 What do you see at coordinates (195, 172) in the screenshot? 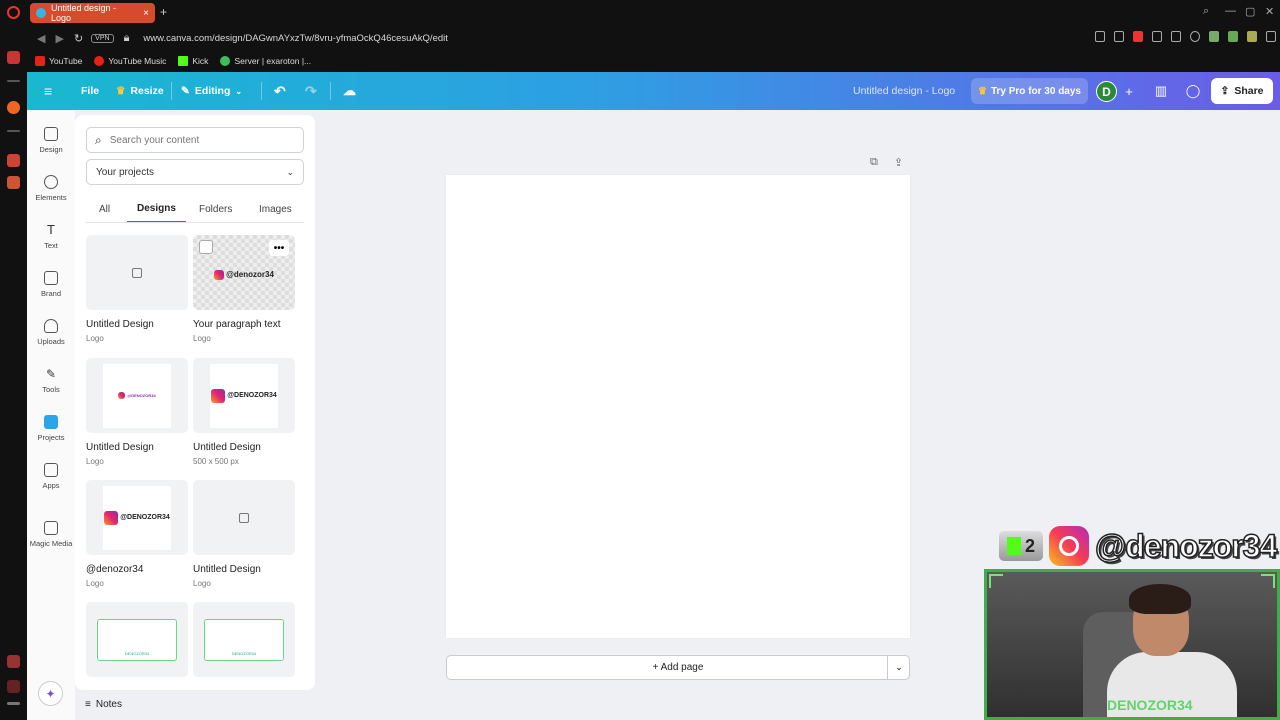
I see `projects-scope-select: Your projects ⌄` at bounding box center [195, 172].